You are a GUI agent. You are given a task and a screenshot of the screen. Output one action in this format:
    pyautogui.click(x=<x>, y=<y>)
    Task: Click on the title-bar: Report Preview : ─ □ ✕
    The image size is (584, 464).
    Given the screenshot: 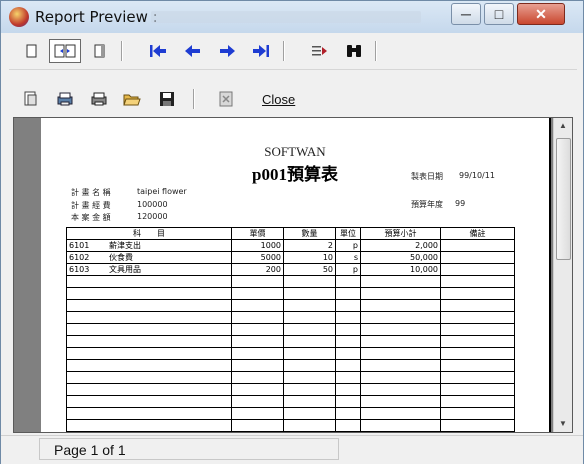 What is the action you would take?
    pyautogui.click(x=292, y=17)
    